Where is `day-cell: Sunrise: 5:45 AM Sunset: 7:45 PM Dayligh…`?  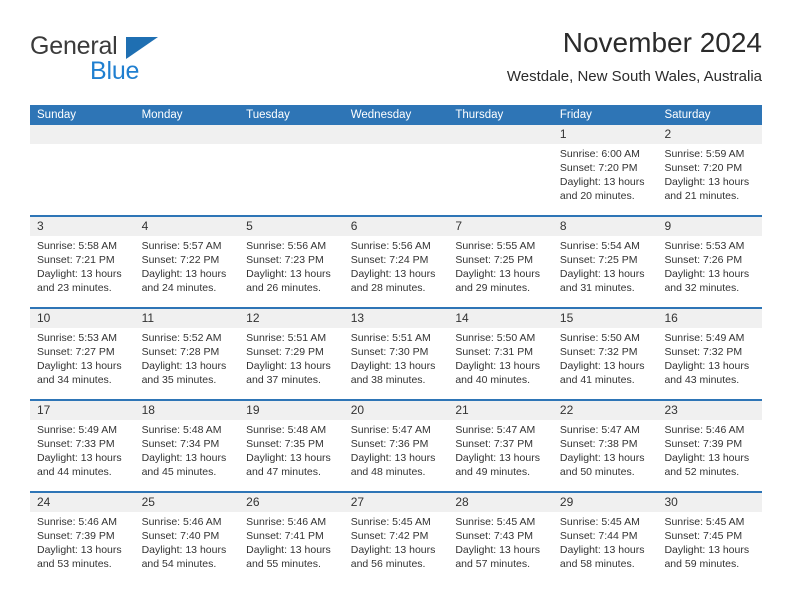 day-cell: Sunrise: 5:45 AM Sunset: 7:45 PM Dayligh… is located at coordinates (709, 547).